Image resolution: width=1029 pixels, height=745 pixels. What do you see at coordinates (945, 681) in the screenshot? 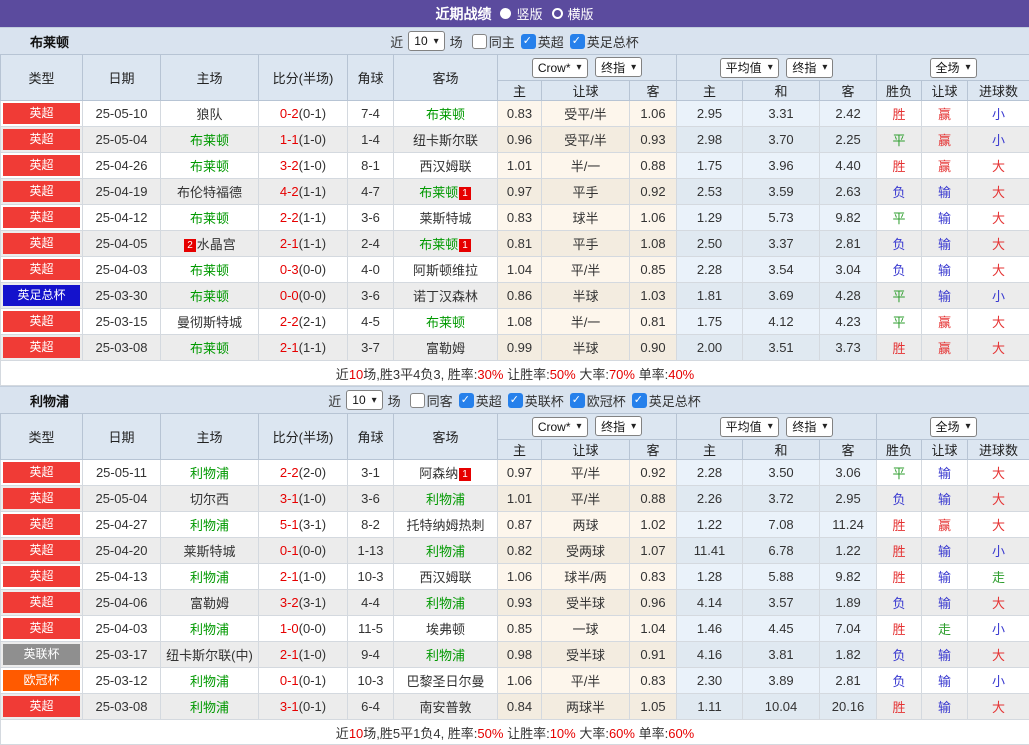
I see `result-handicap: 输` at bounding box center [945, 681].